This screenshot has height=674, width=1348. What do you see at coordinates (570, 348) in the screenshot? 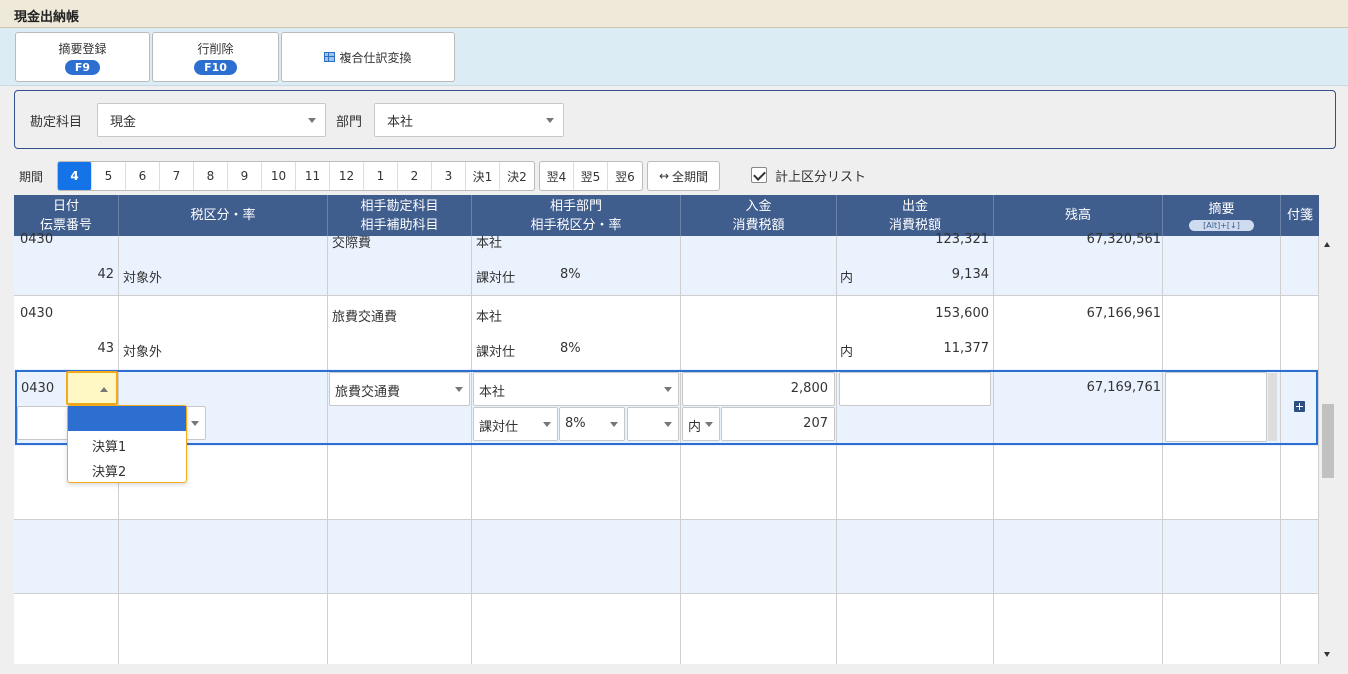
I see `row-counter-rate: 8%` at bounding box center [570, 348].